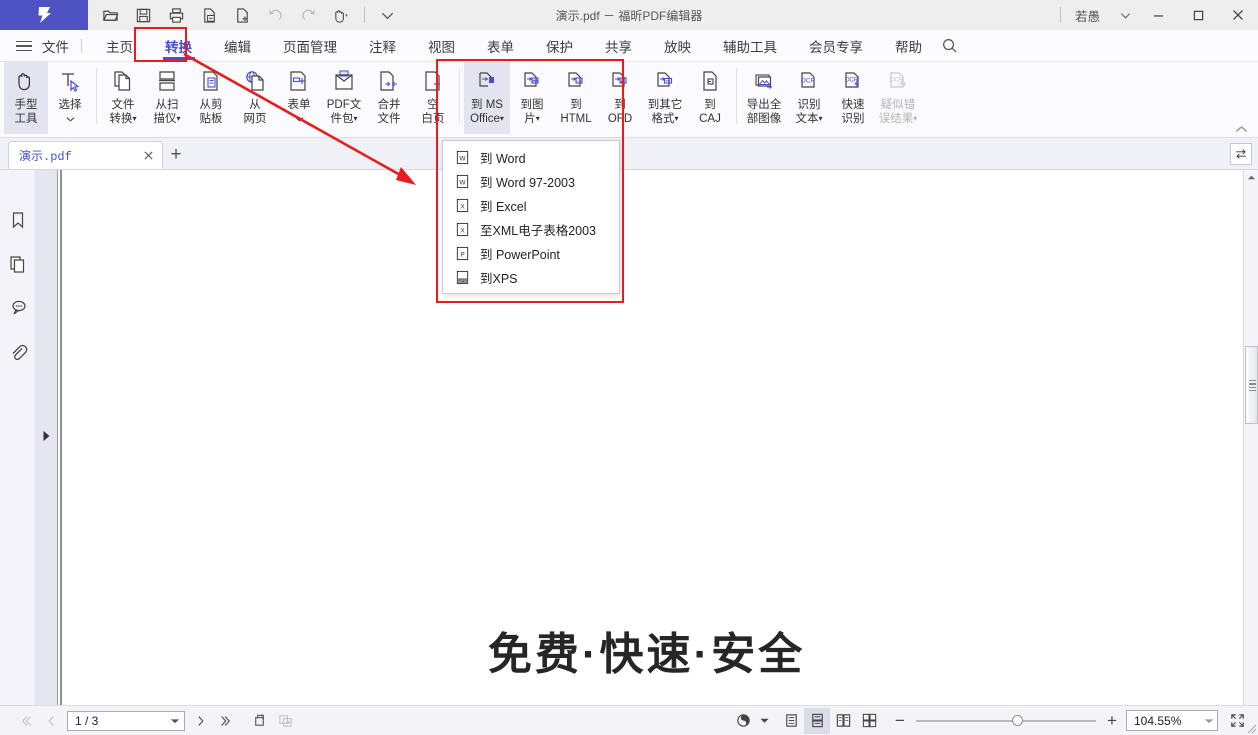 The image size is (1258, 735). I want to click on zoom-in-button: +, so click(1112, 721).